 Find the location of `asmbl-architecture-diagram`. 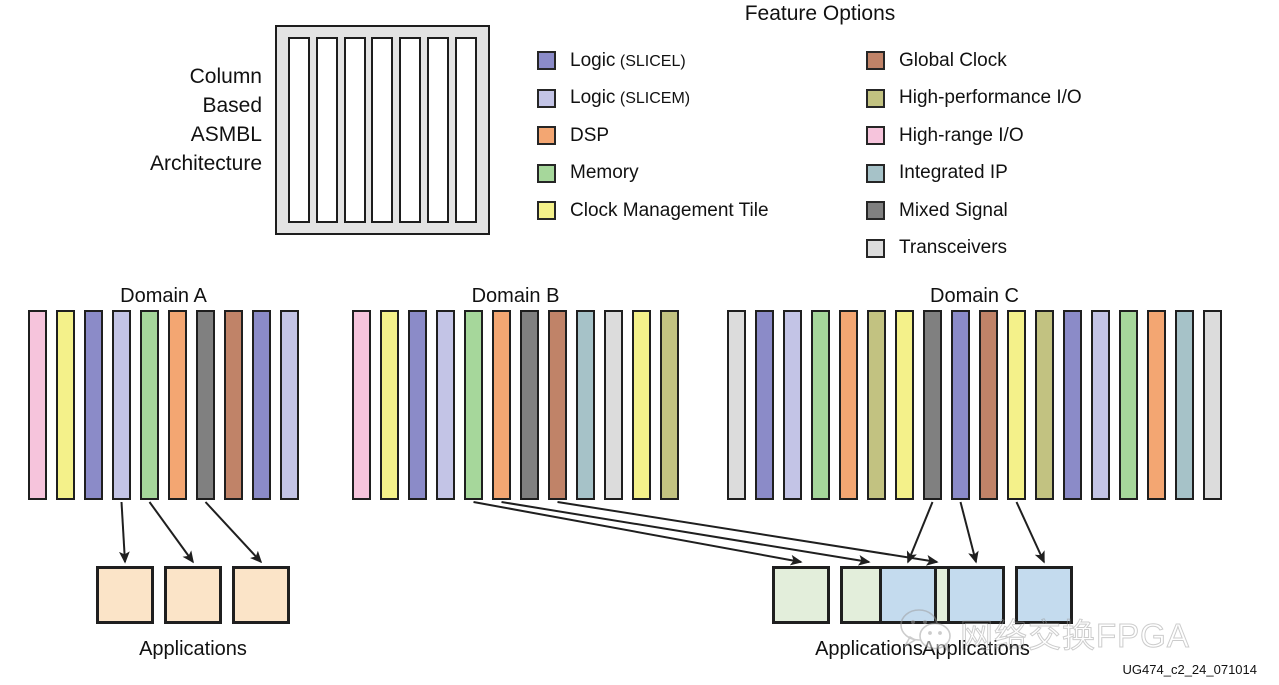

asmbl-architecture-diagram is located at coordinates (382, 130).